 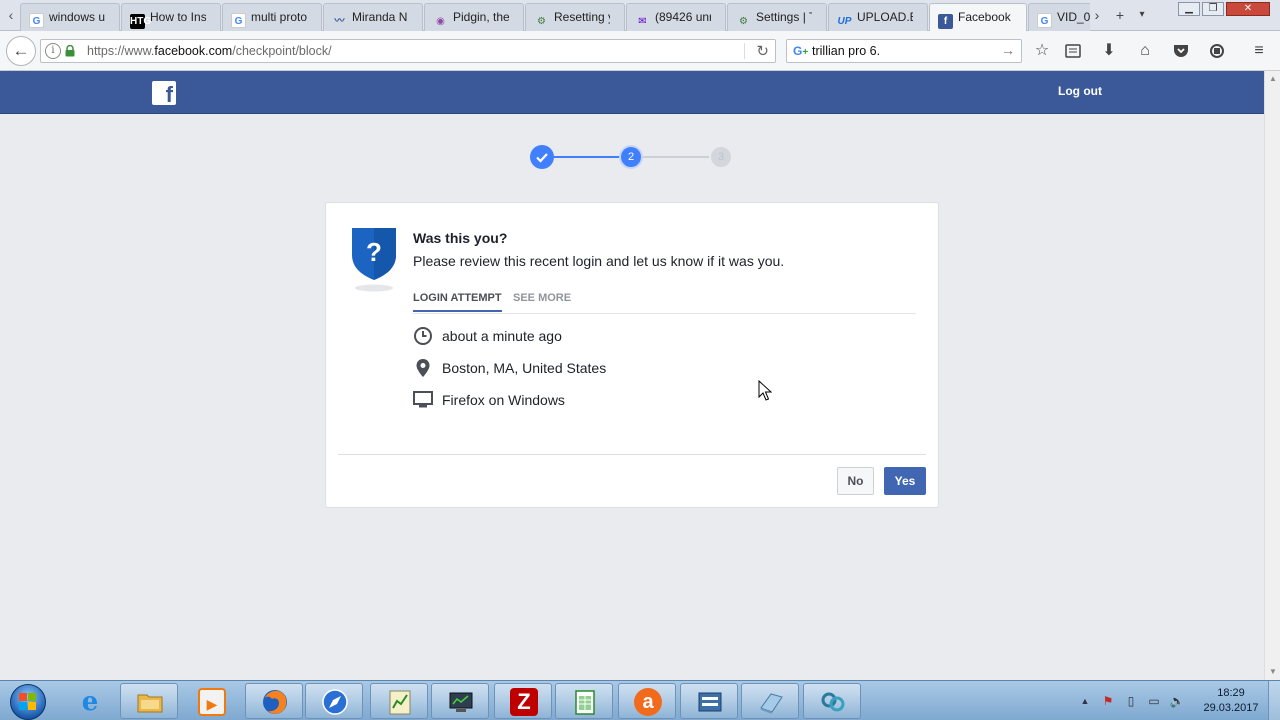 What do you see at coordinates (542, 301) in the screenshot?
I see `tab-see-more: SEE MORE` at bounding box center [542, 301].